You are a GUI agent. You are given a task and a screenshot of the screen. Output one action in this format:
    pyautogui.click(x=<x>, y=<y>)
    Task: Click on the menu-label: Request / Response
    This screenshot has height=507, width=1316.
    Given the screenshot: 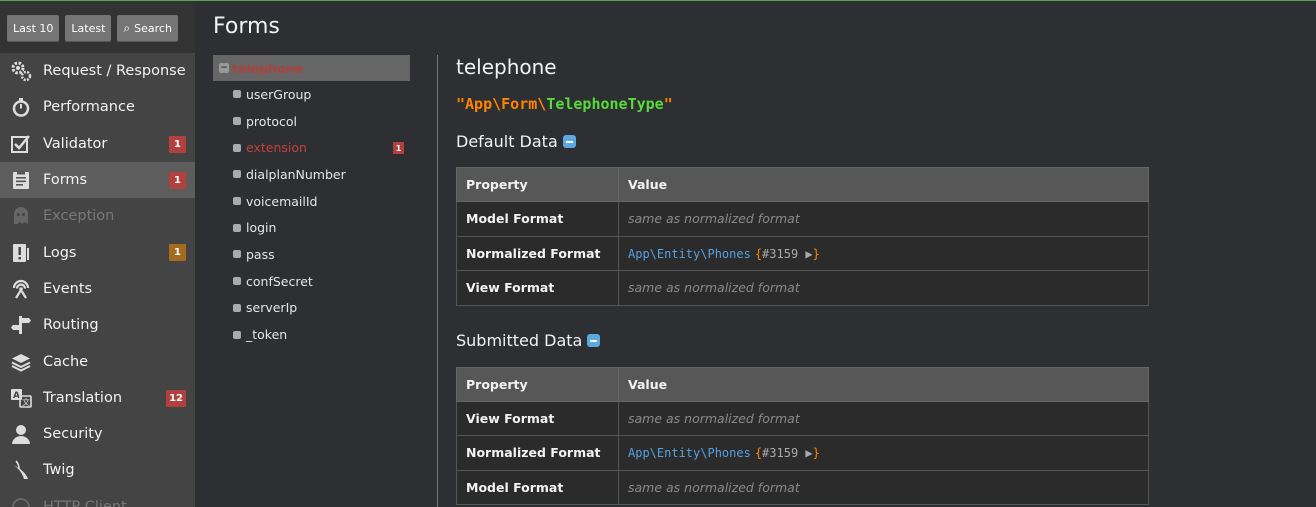 What is the action you would take?
    pyautogui.click(x=114, y=71)
    